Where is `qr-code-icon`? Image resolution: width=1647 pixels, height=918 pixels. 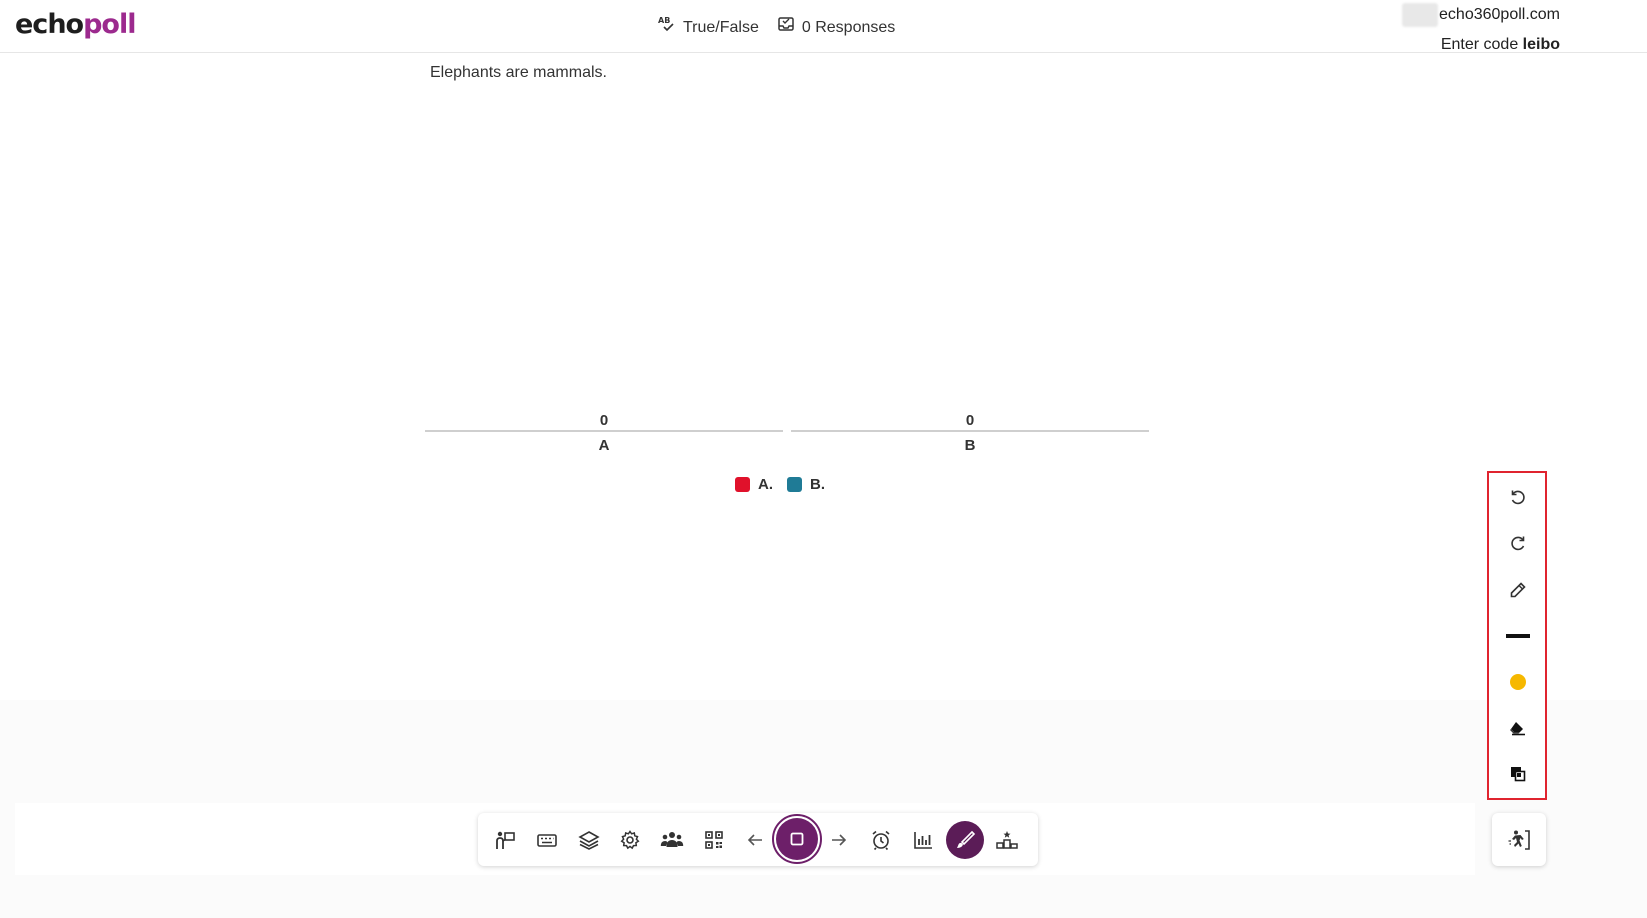
qr-code-icon is located at coordinates (714, 840).